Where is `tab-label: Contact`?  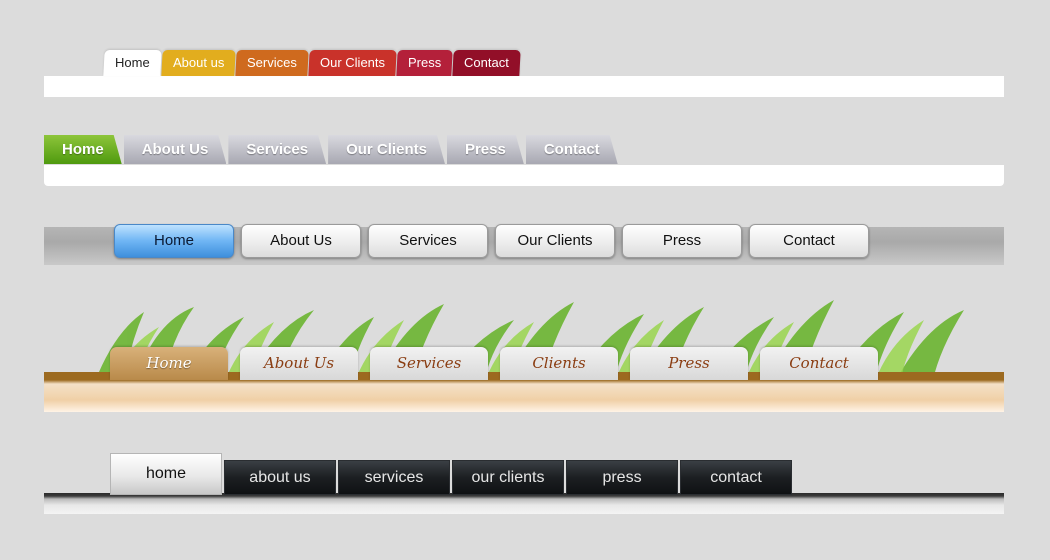 tab-label: Contact is located at coordinates (486, 62).